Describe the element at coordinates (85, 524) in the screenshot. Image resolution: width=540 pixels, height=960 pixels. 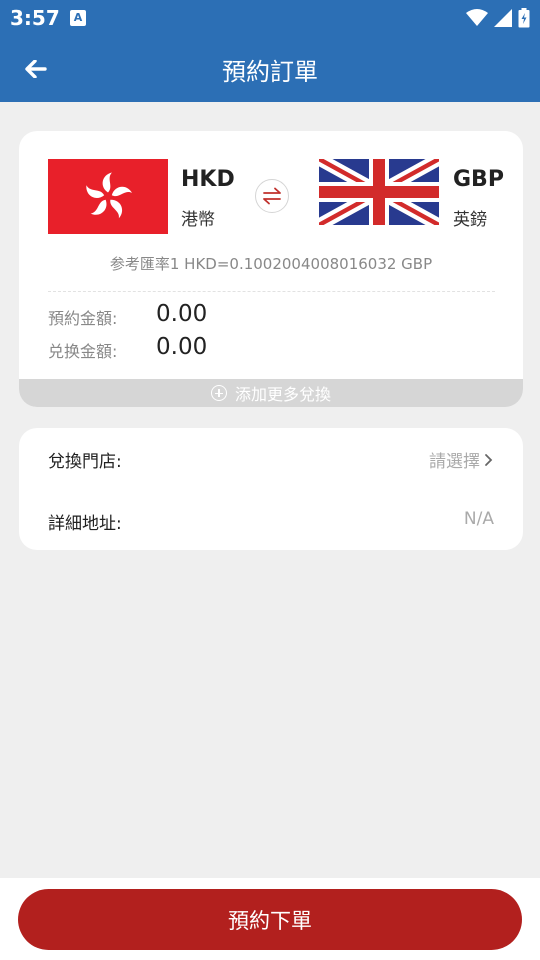
I see `address-label: 詳細地址:` at that location.